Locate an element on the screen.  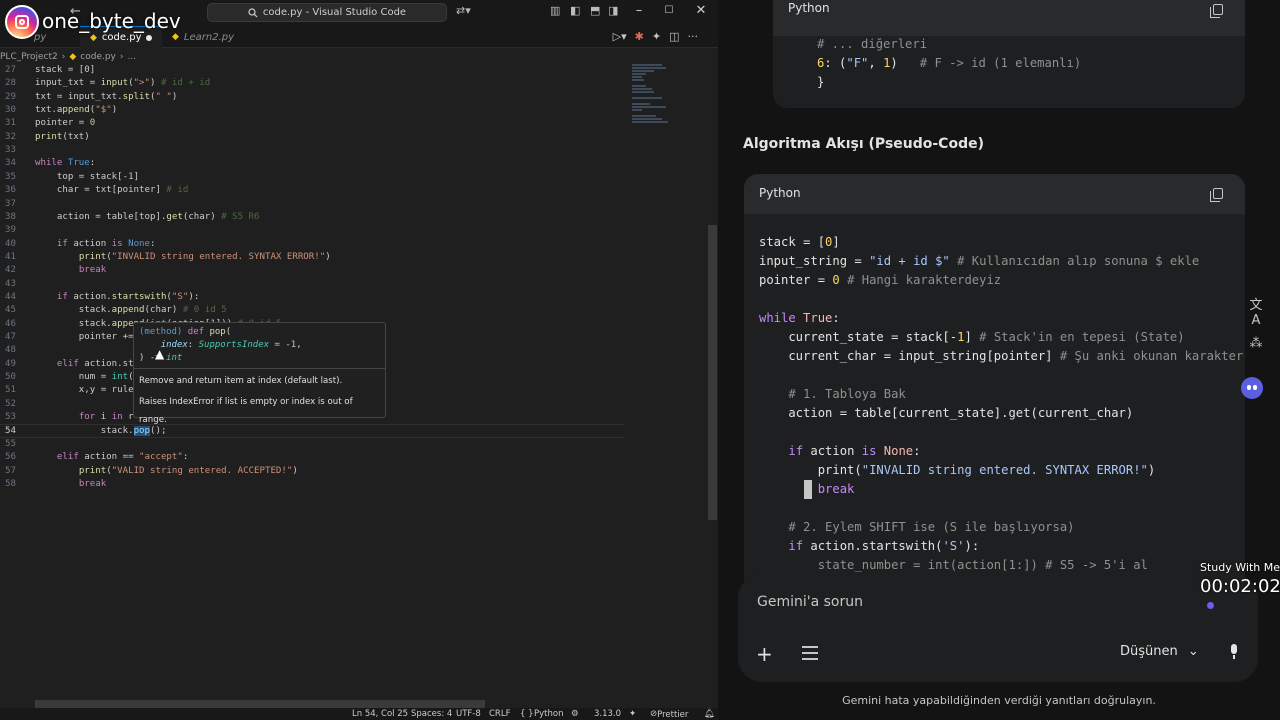
line-number: 48 is located at coordinates (10, 350).